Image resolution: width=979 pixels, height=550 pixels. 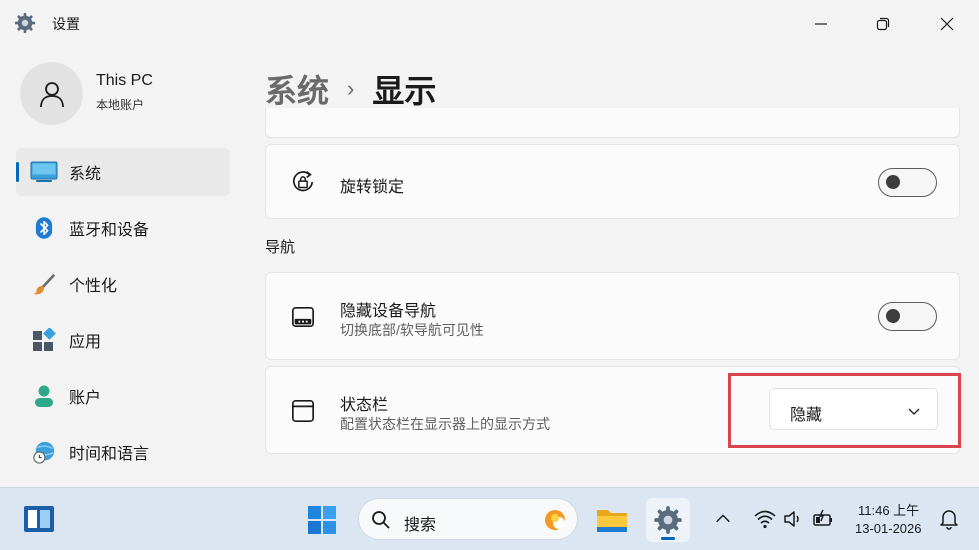 What do you see at coordinates (907, 182) in the screenshot?
I see `rotation-lock-toggle` at bounding box center [907, 182].